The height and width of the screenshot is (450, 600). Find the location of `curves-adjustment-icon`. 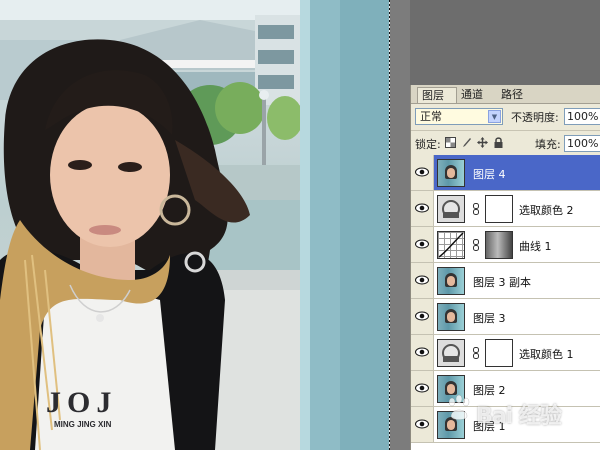

curves-adjustment-icon is located at coordinates (451, 245).